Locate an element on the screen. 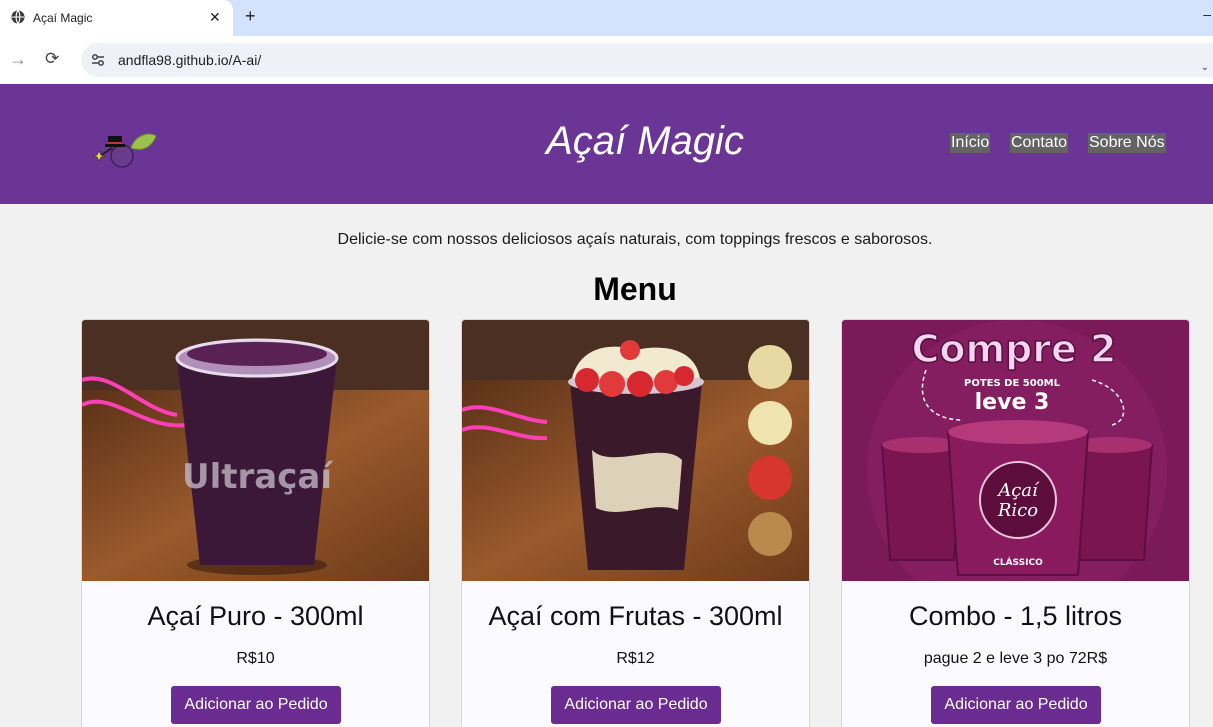 Image resolution: width=1213 pixels, height=727 pixels. reload-icon: ⟳ is located at coordinates (52, 59).